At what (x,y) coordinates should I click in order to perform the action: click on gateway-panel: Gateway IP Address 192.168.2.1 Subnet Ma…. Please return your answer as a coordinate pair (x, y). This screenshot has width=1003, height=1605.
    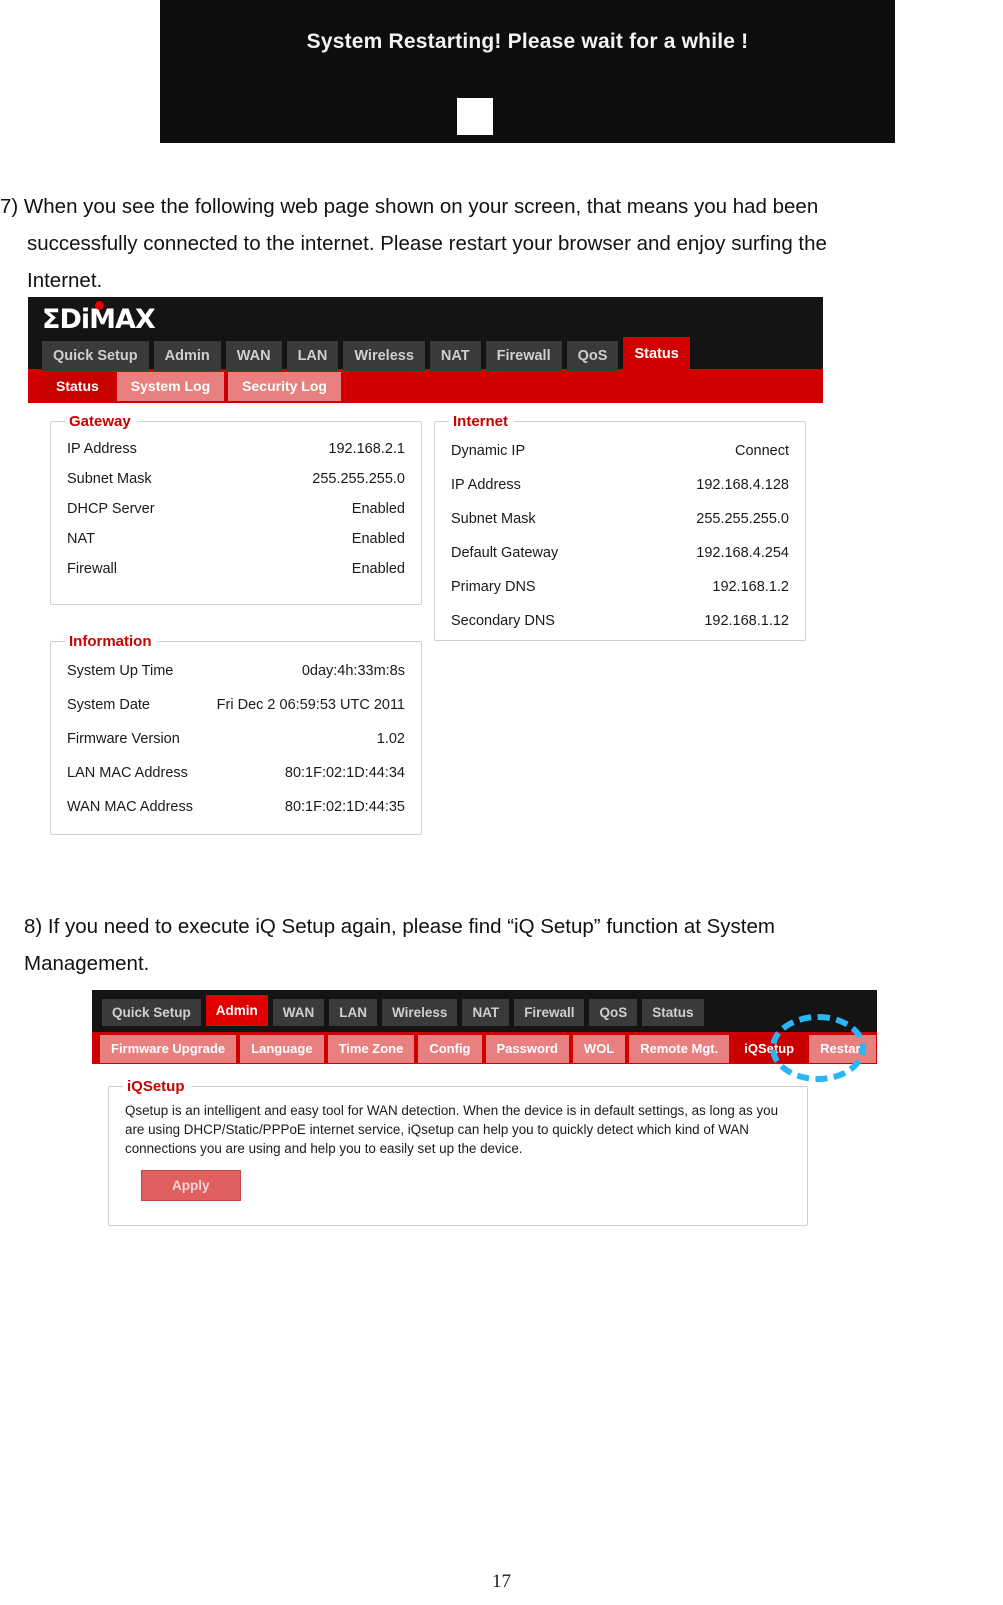
    Looking at the image, I should click on (236, 509).